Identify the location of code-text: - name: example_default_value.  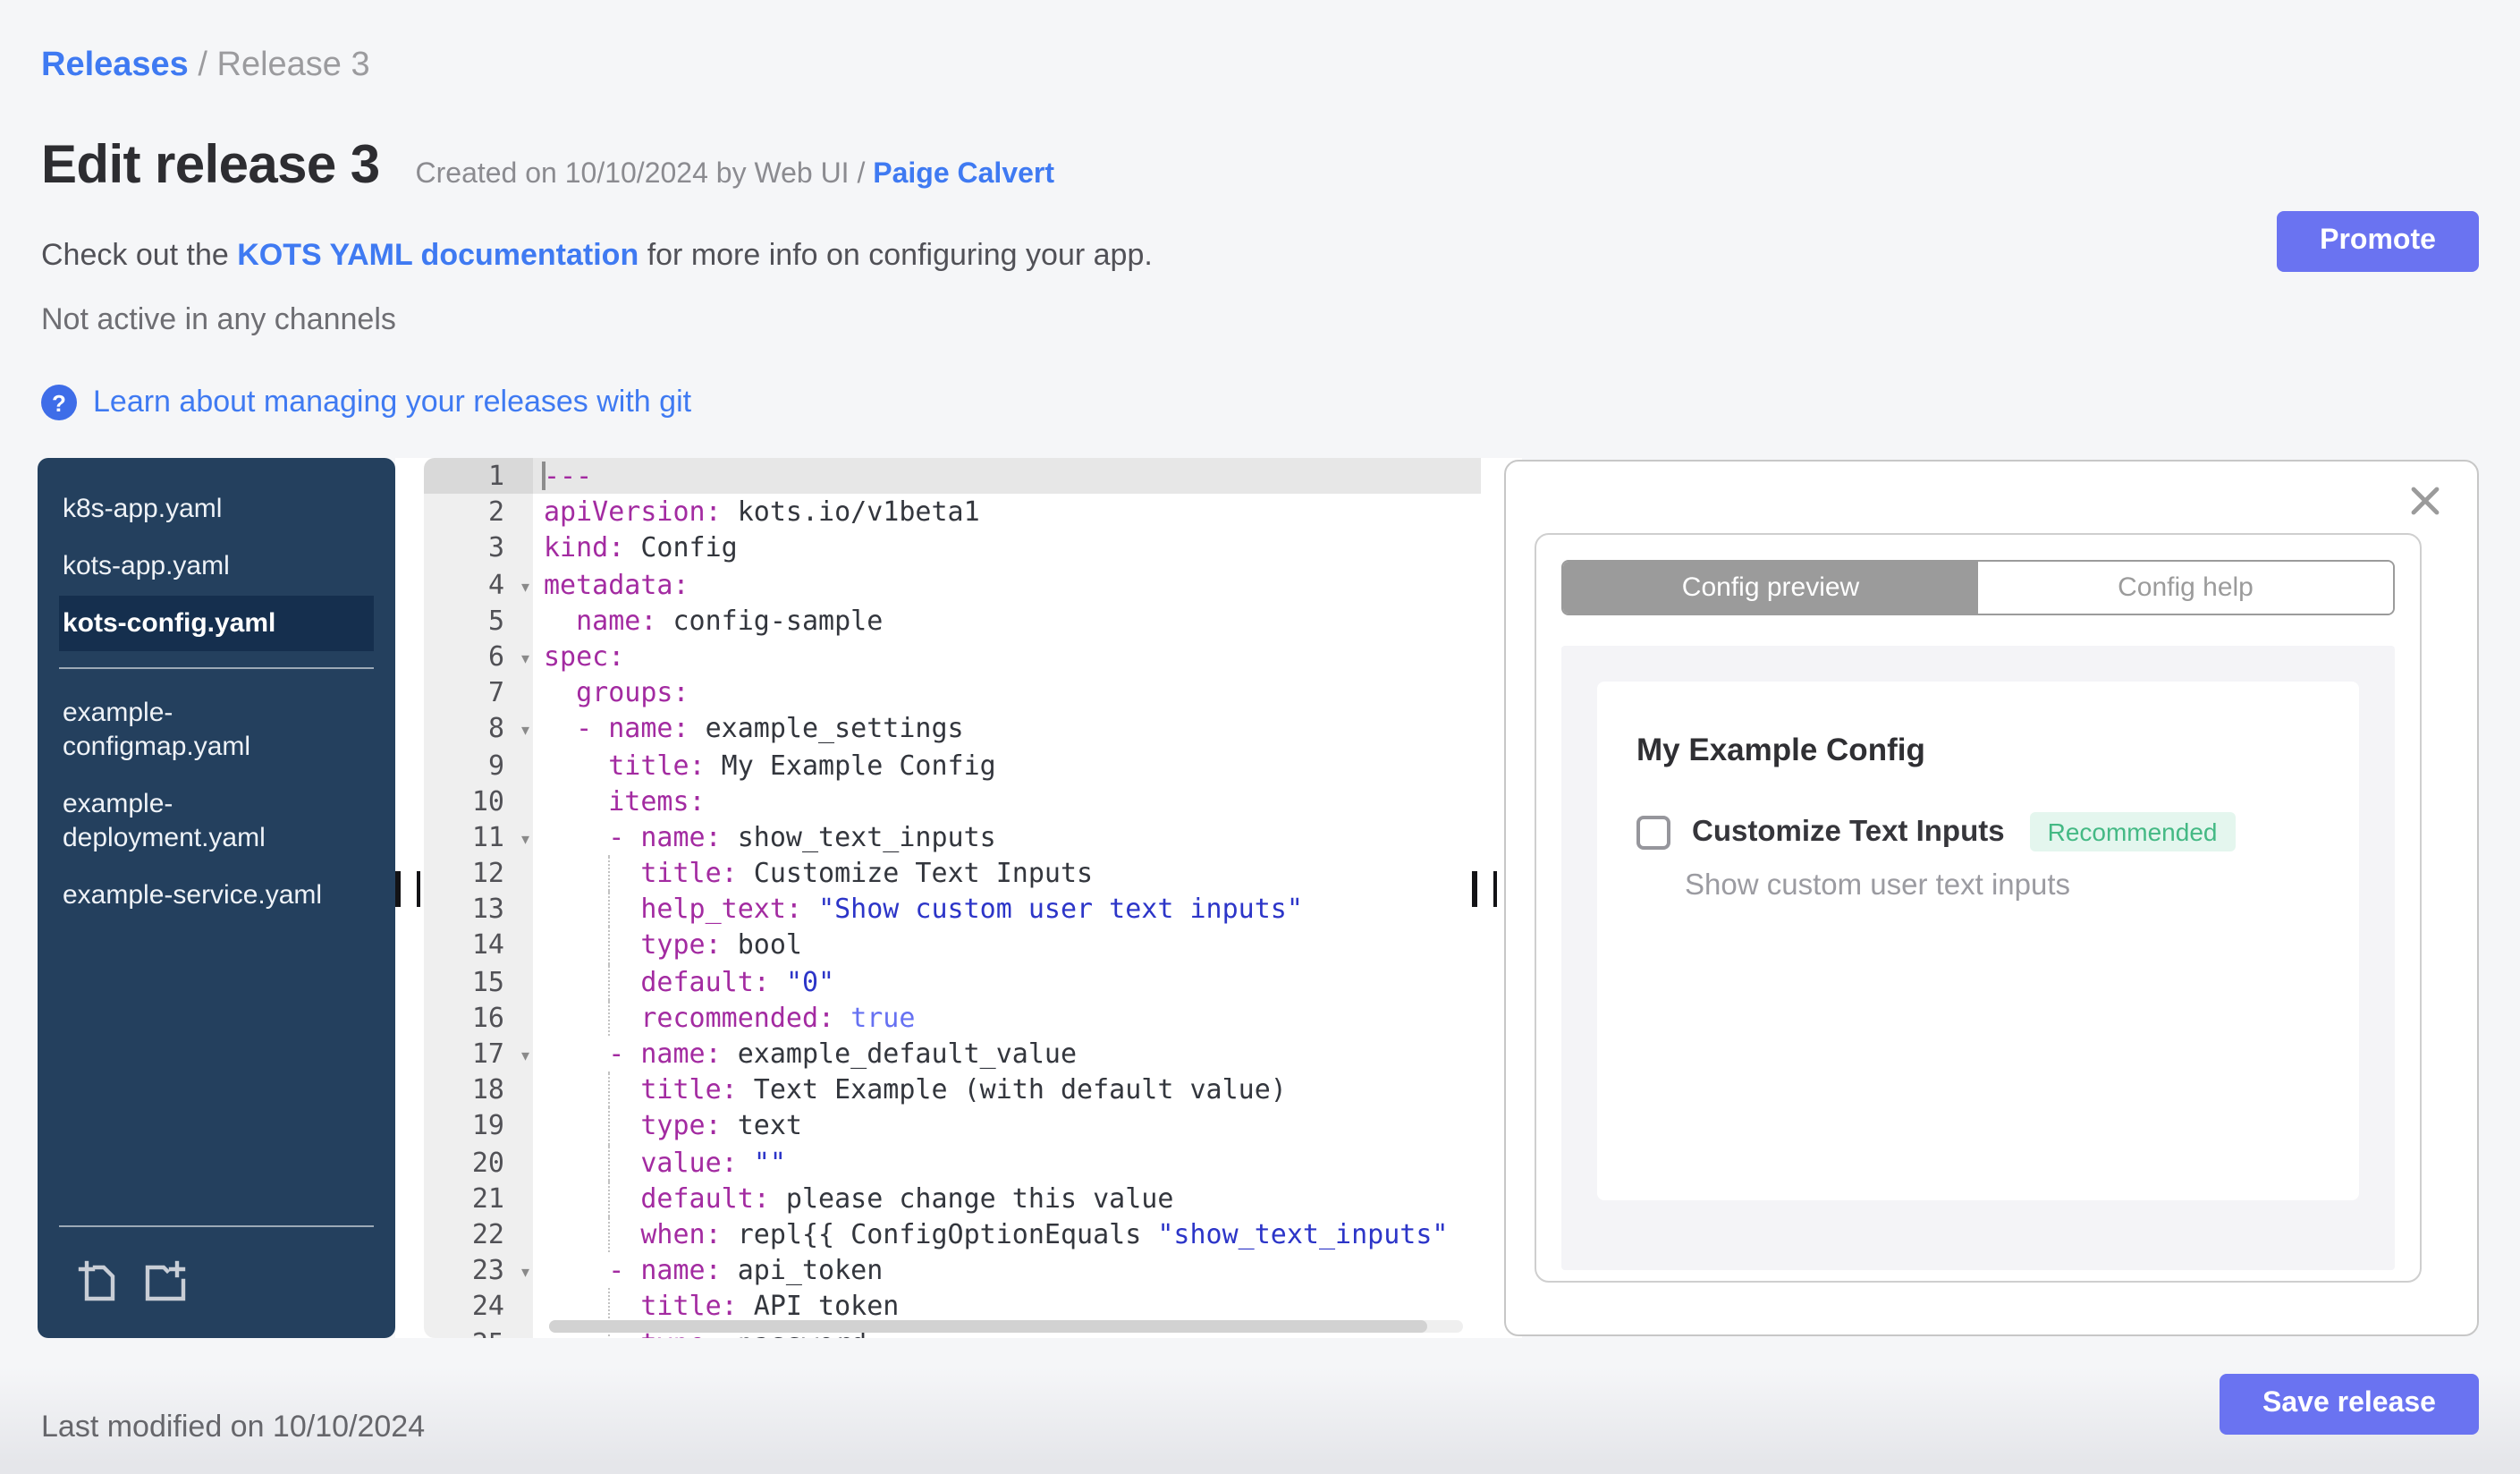
(843, 1054).